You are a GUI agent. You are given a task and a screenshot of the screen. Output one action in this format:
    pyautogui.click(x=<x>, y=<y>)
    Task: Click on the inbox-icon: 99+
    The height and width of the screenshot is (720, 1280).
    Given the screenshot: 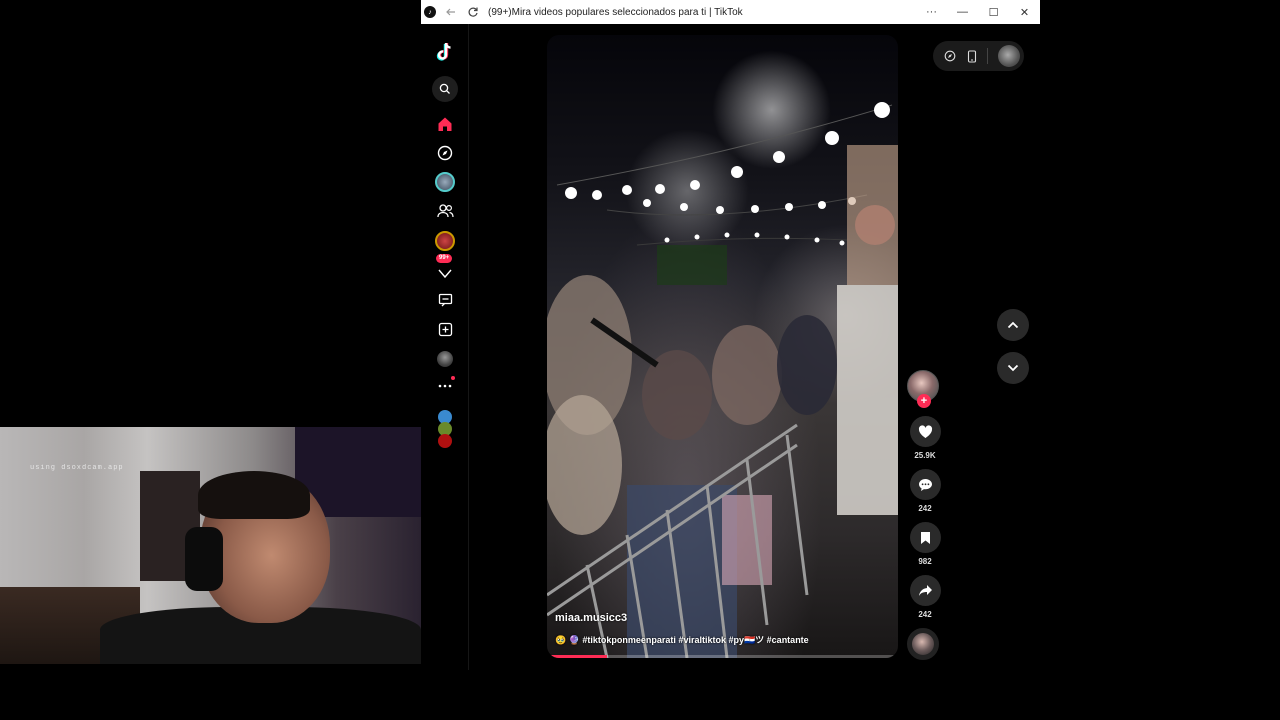 What is the action you would take?
    pyautogui.click(x=445, y=269)
    